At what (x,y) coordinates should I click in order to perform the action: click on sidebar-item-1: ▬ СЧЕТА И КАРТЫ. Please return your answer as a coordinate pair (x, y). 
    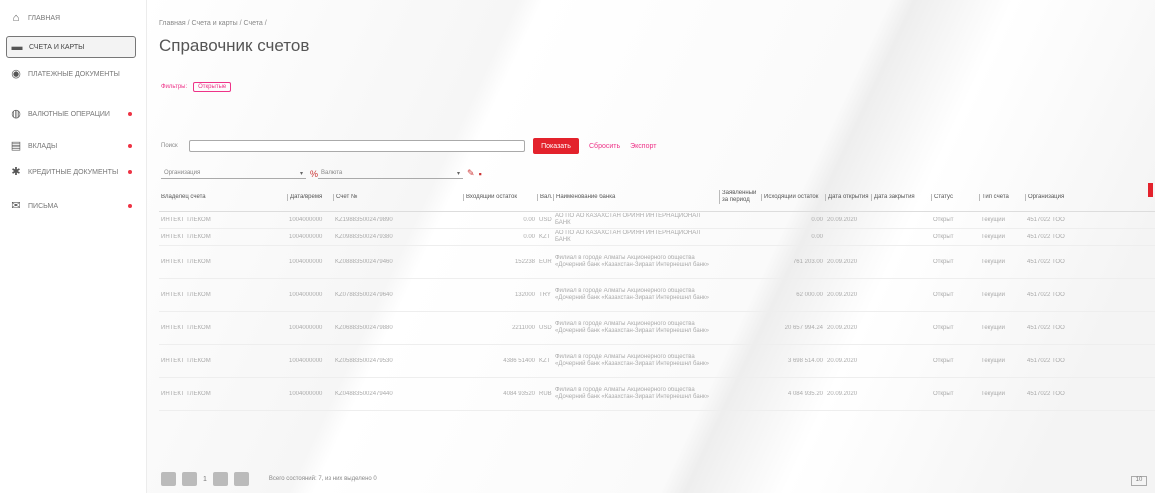
    Looking at the image, I should click on (71, 47).